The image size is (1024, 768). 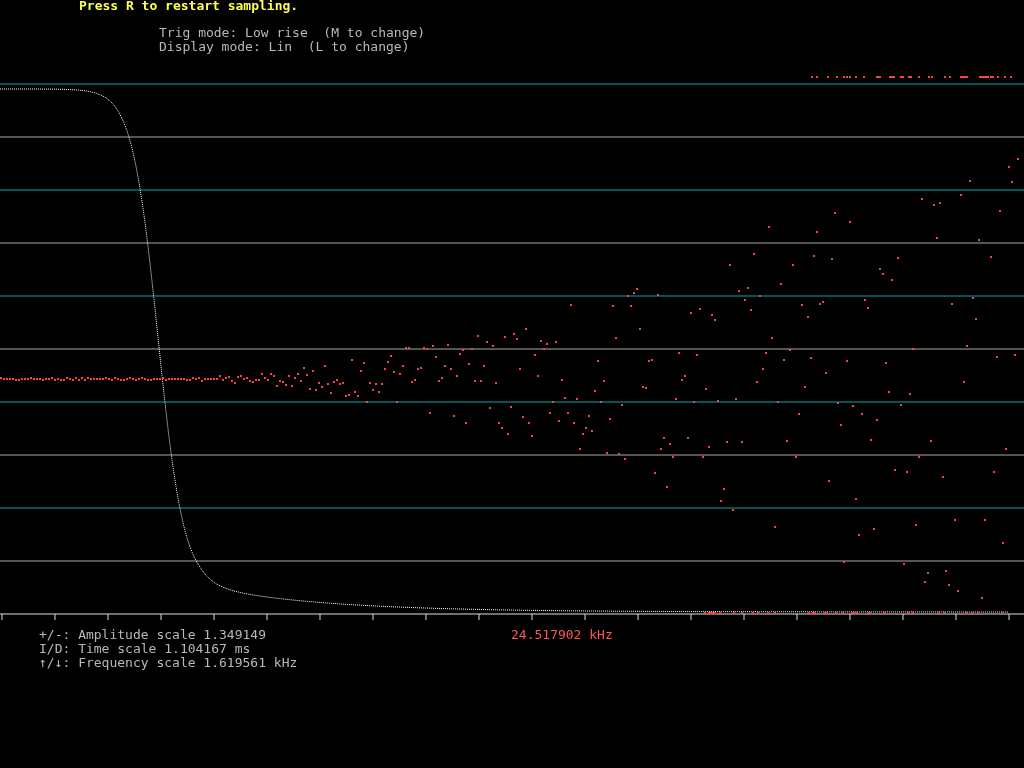 I want to click on restart-prompt: Press R to restart sampling., so click(x=189, y=6).